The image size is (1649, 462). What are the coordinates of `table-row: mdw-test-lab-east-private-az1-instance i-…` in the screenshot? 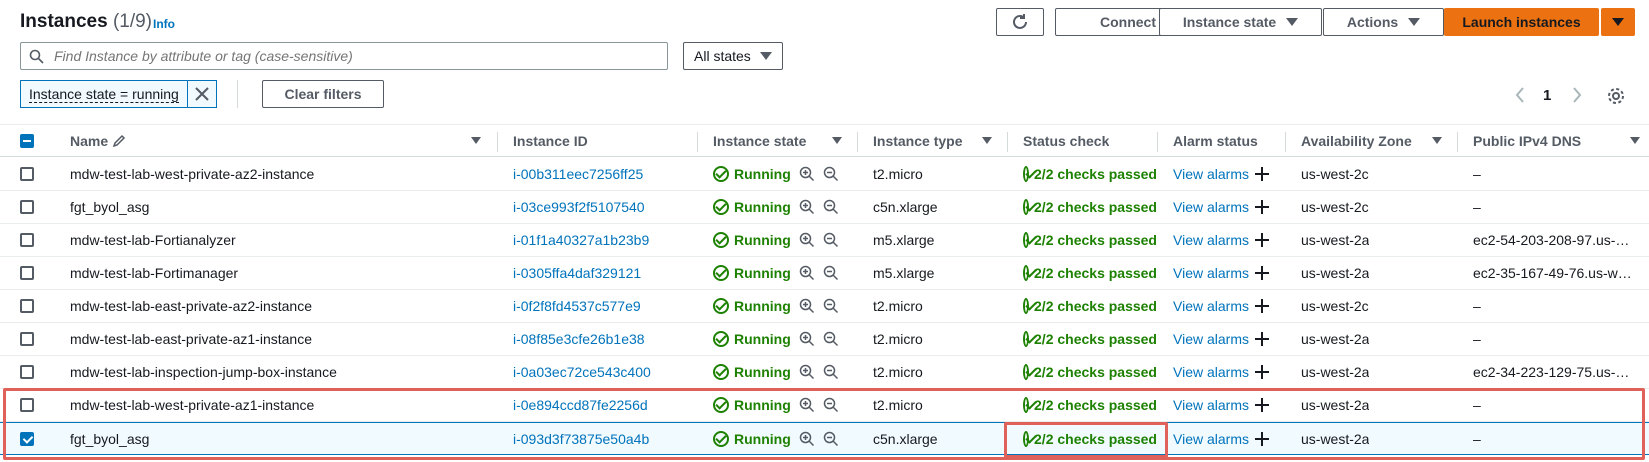 It's located at (824, 339).